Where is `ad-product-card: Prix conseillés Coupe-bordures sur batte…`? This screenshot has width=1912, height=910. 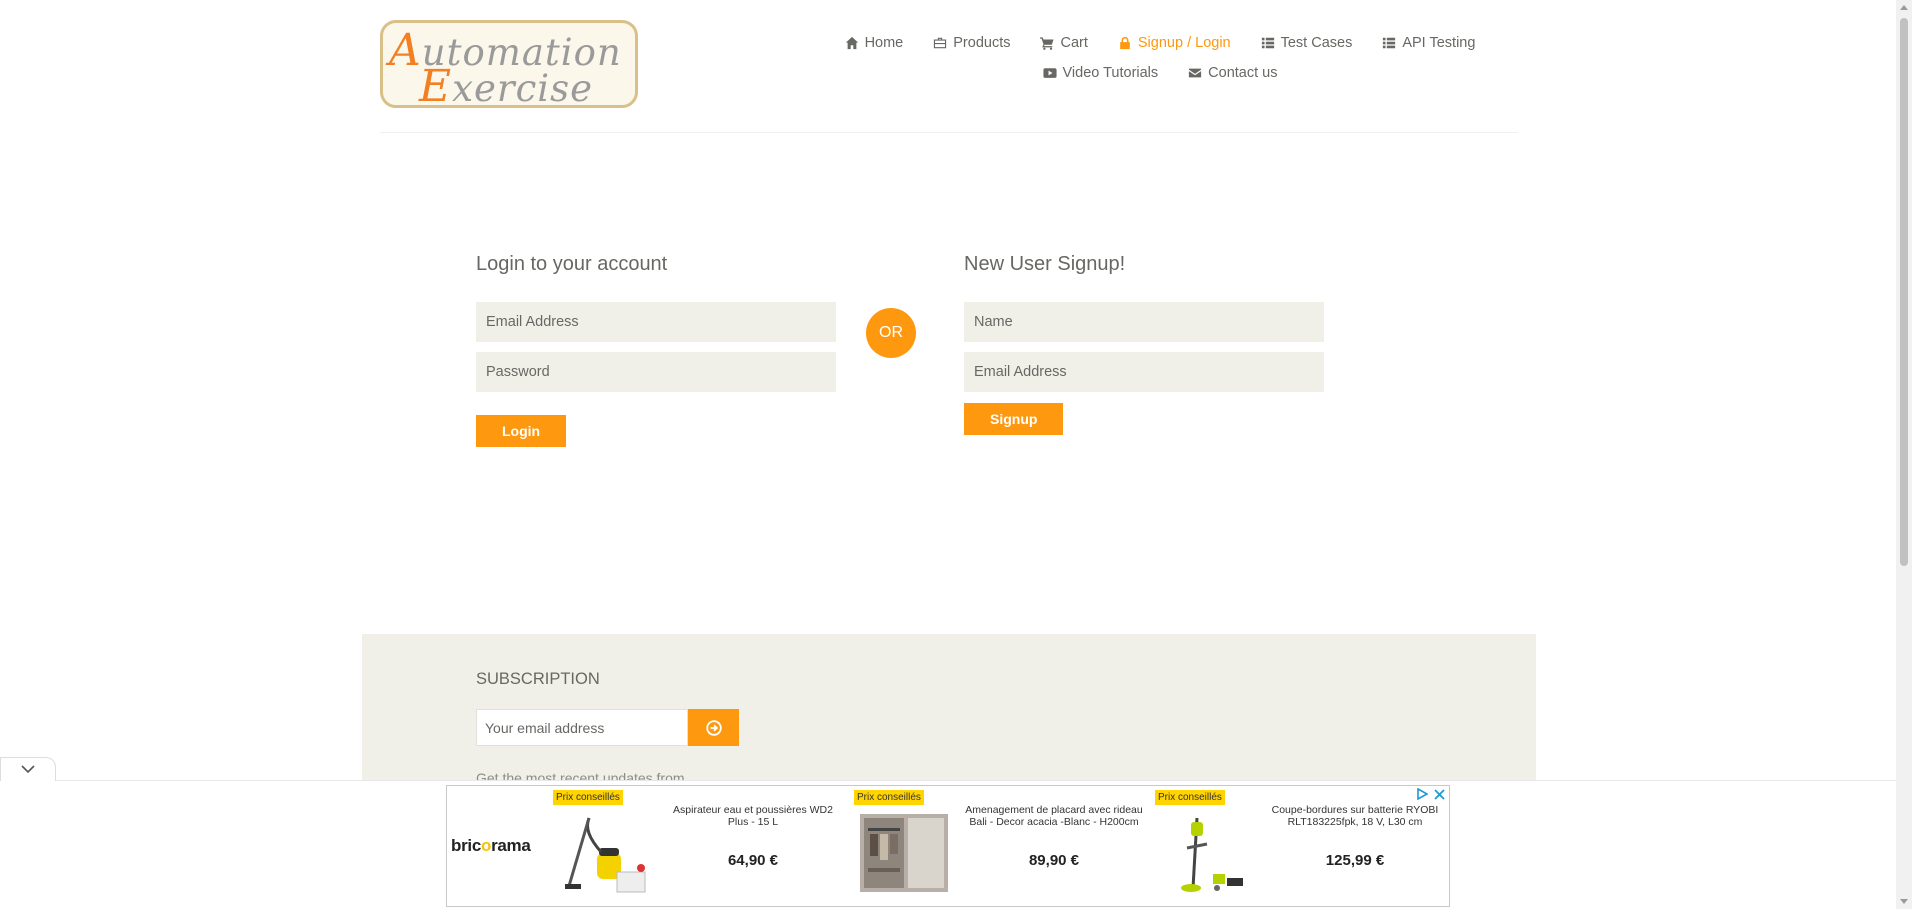
ad-product-card: Prix conseillés Coupe-bordures sur batte… is located at coordinates (1305, 846).